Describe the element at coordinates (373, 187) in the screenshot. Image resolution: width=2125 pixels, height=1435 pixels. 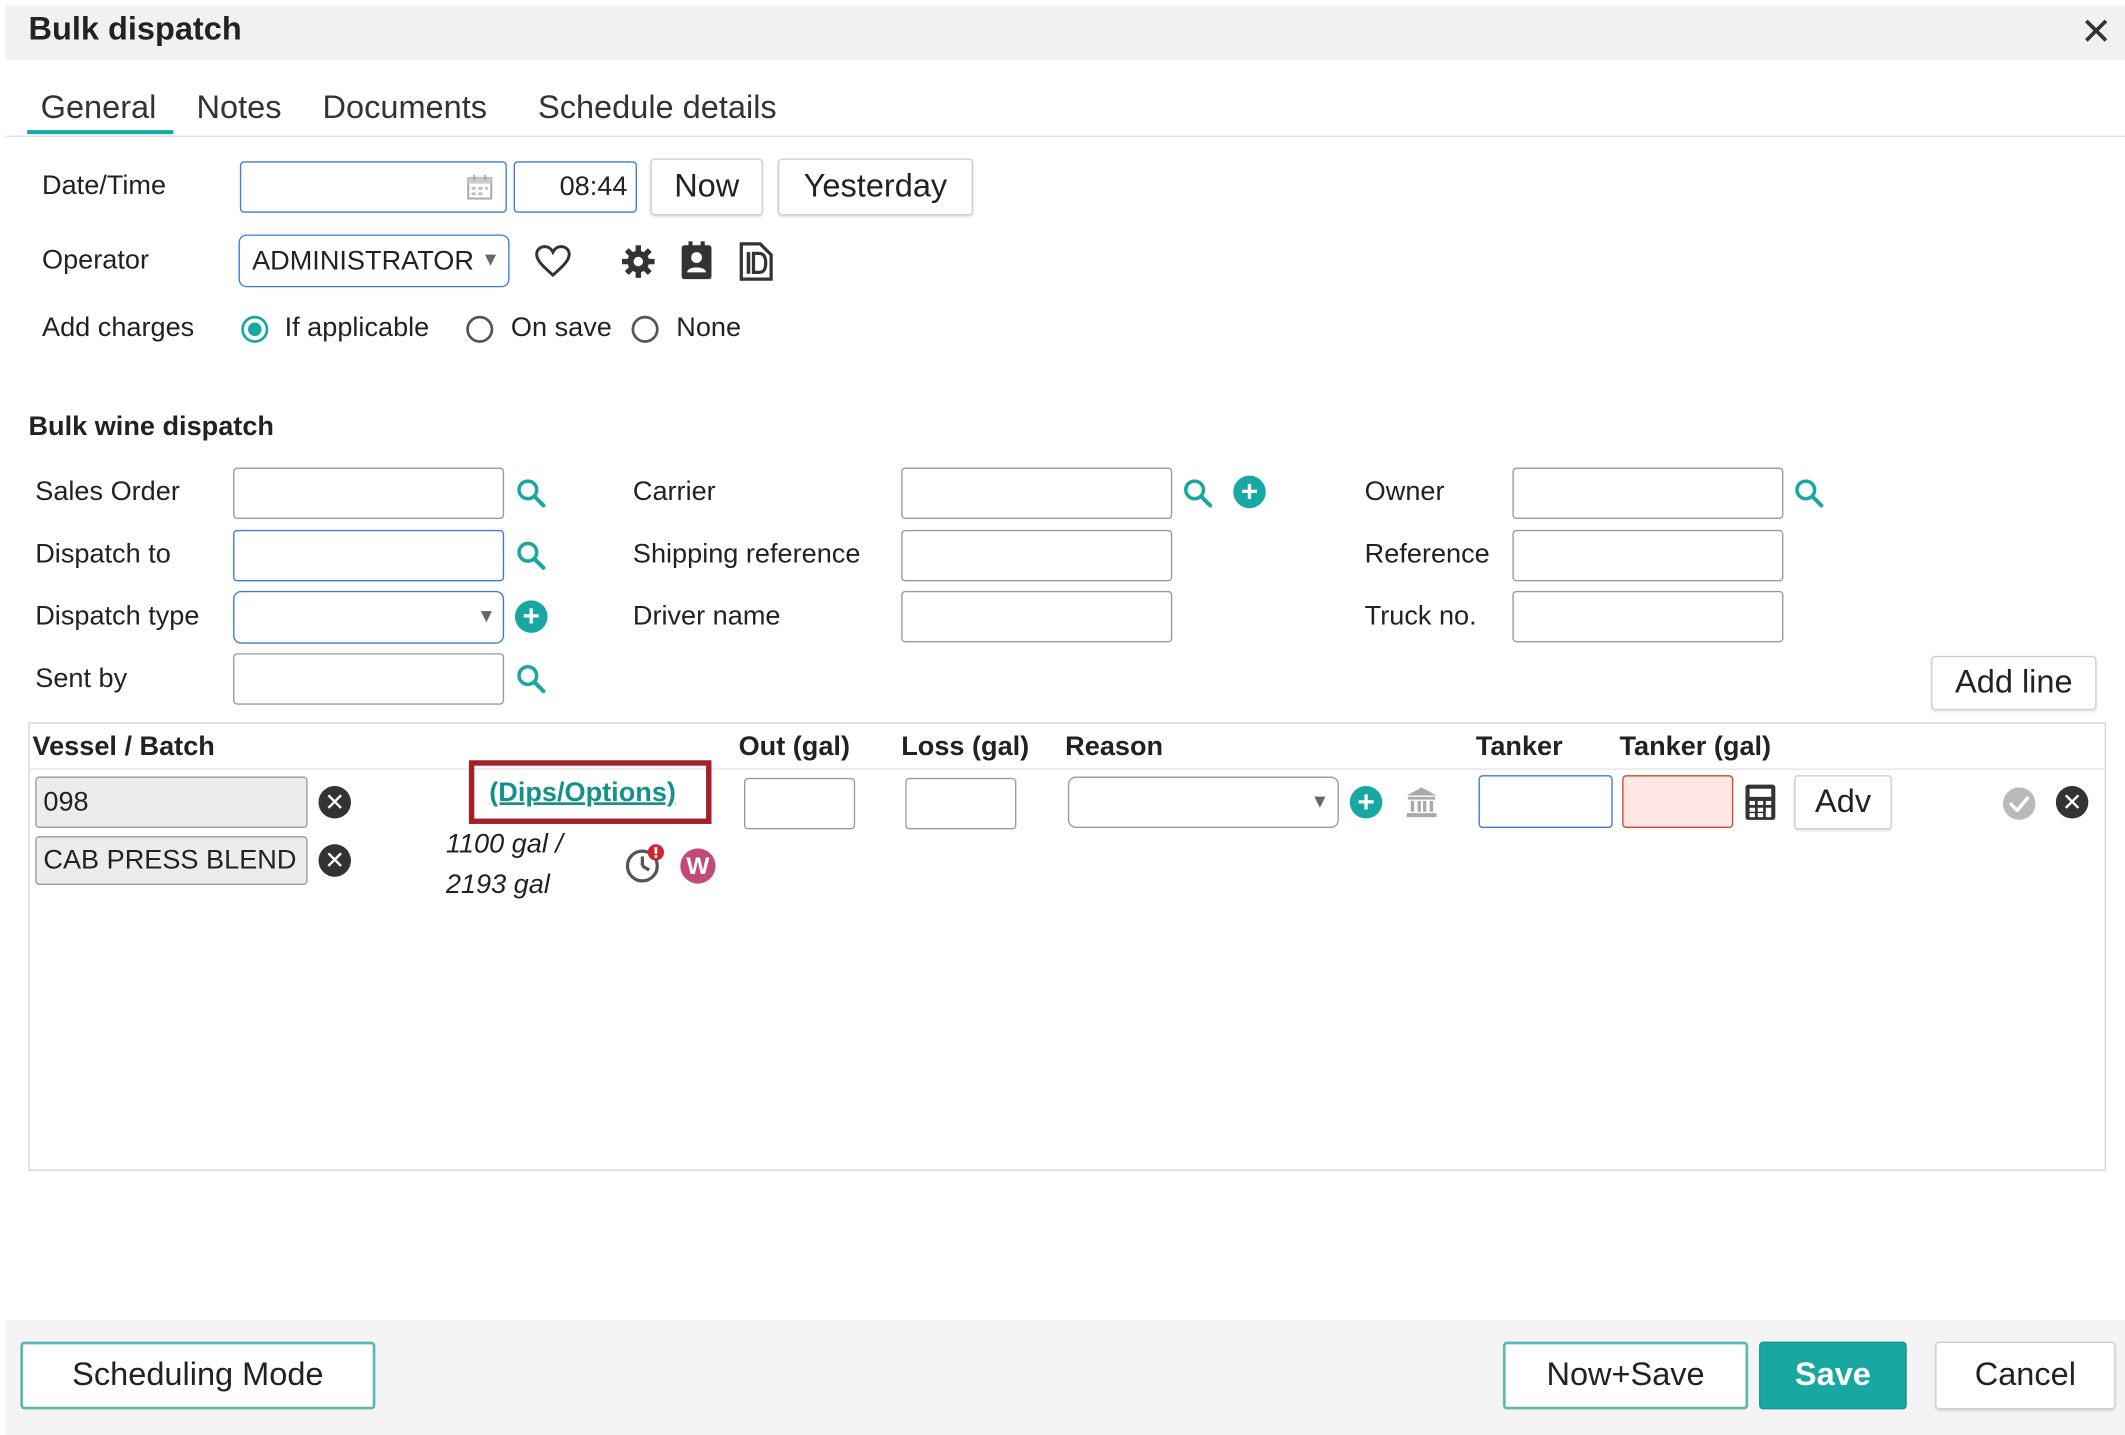
I see `date-input` at that location.